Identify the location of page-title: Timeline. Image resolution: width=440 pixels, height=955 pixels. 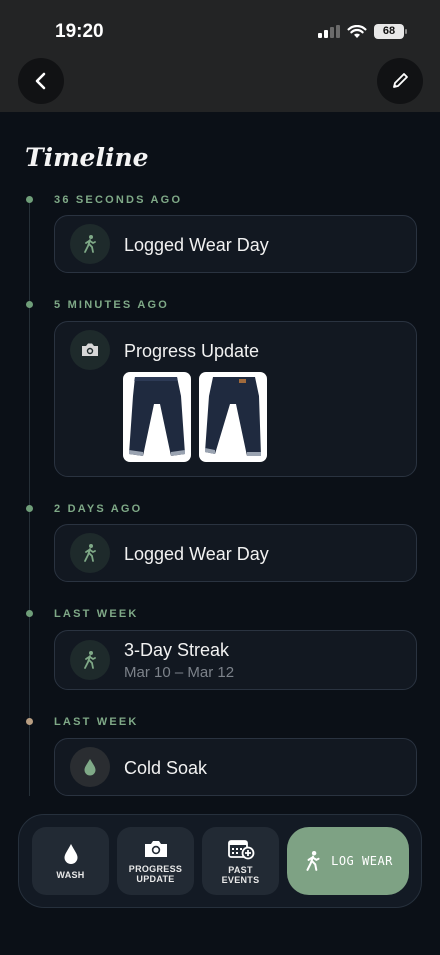
(87, 157).